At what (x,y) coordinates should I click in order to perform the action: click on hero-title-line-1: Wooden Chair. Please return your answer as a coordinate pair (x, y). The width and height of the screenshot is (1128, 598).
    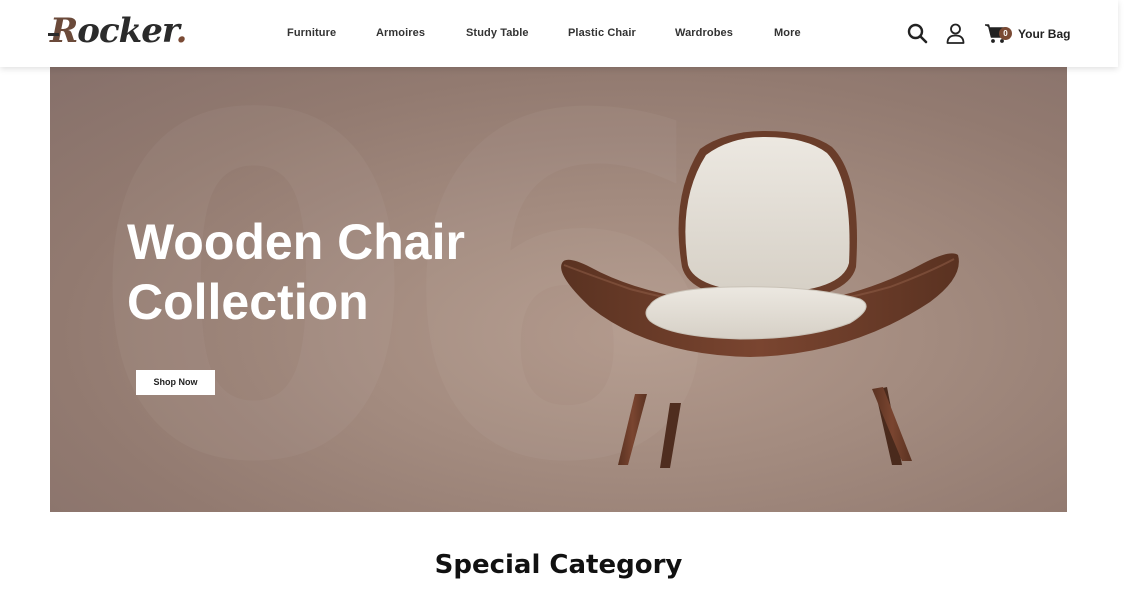
    Looking at the image, I should click on (296, 242).